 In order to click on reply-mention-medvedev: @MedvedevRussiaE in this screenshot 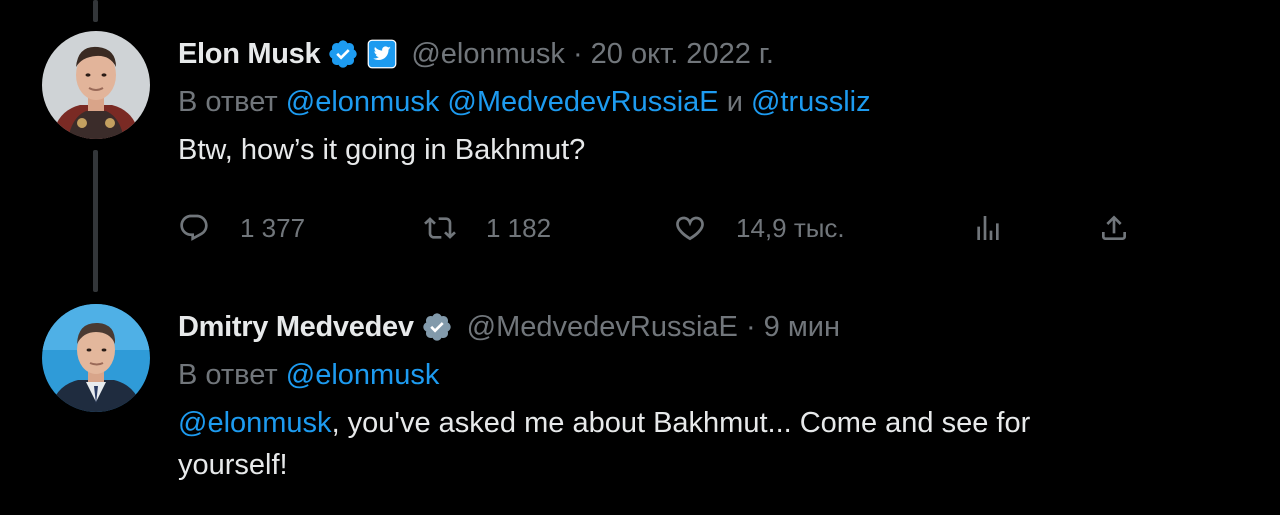, I will do `click(582, 102)`.